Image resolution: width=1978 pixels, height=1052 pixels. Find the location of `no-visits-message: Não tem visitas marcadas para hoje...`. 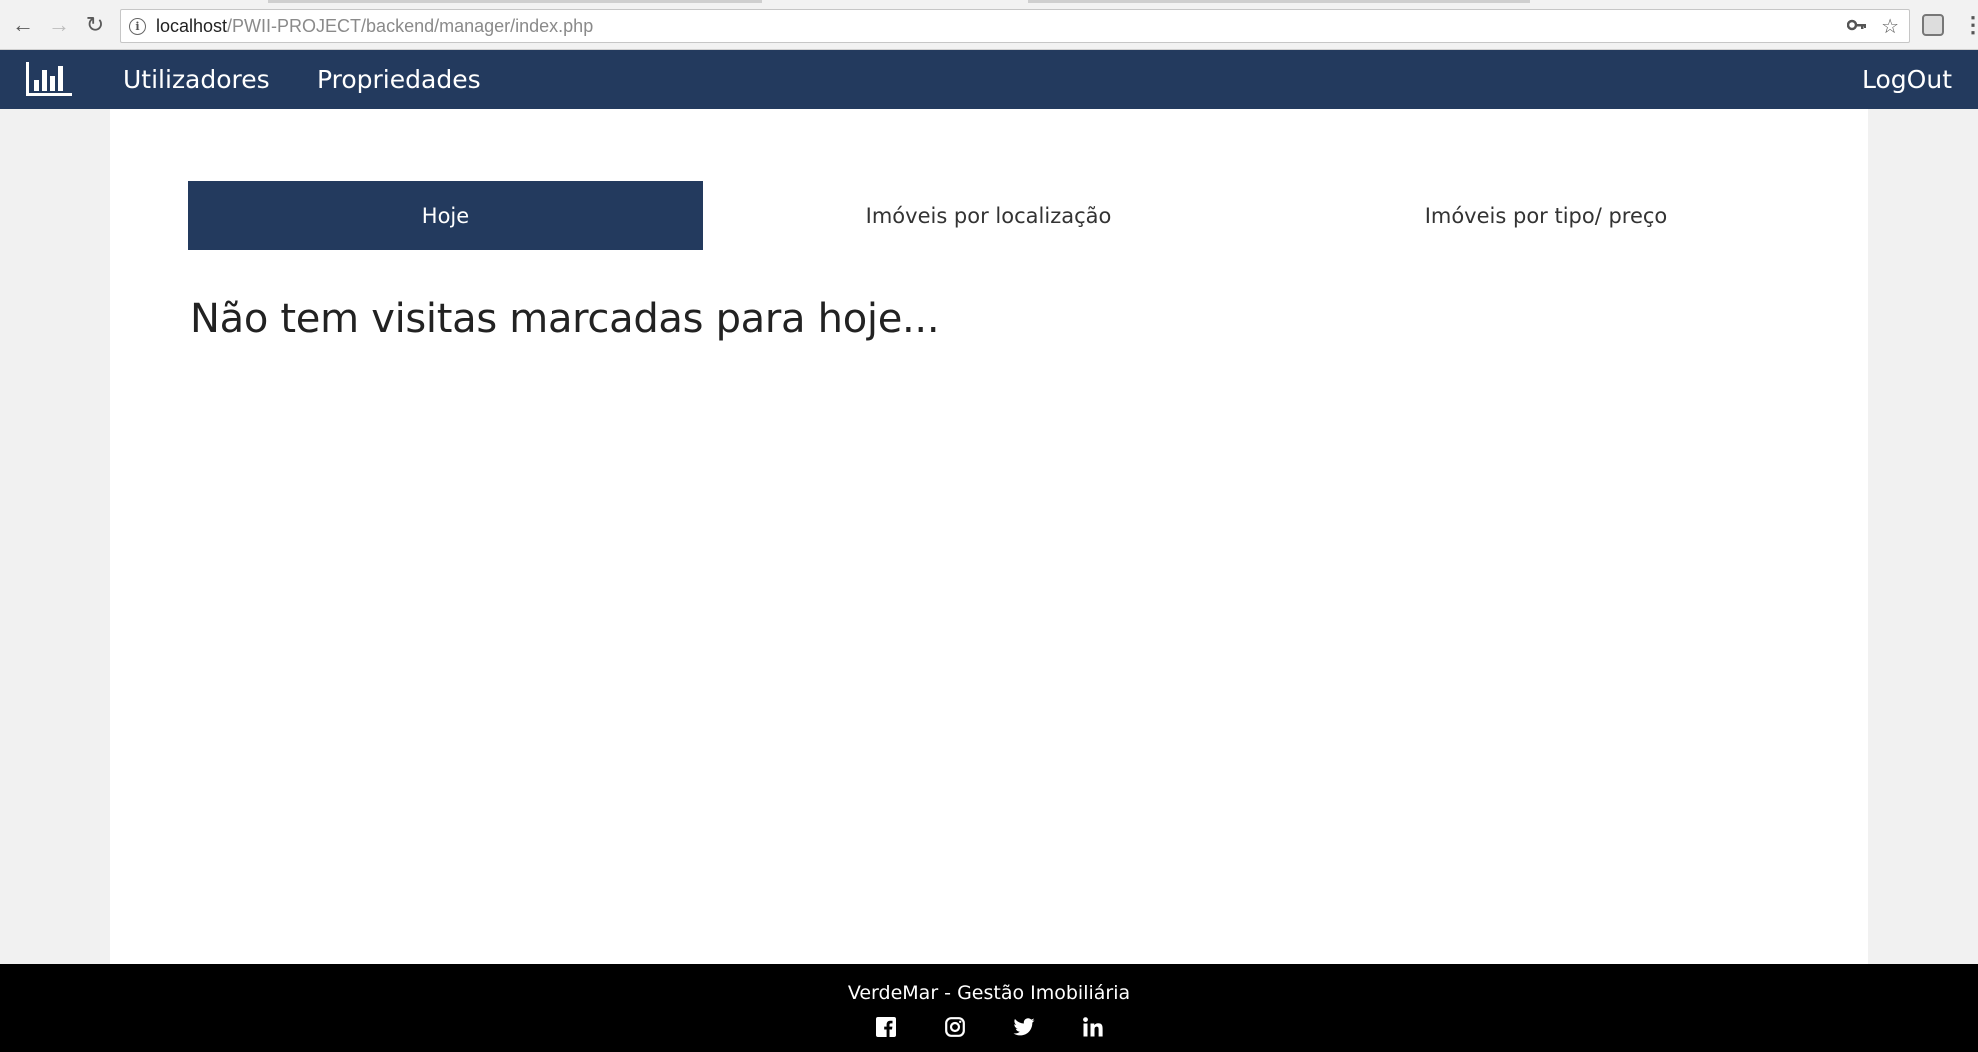

no-visits-message: Não tem visitas marcadas para hoje... is located at coordinates (565, 319).